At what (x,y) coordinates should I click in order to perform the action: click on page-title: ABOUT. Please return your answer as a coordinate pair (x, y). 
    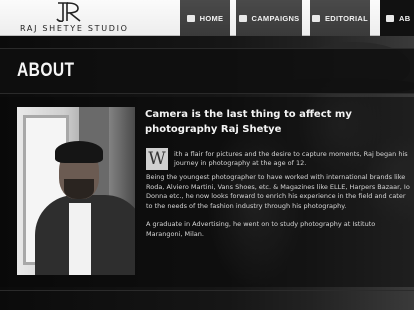
    Looking at the image, I should click on (46, 70).